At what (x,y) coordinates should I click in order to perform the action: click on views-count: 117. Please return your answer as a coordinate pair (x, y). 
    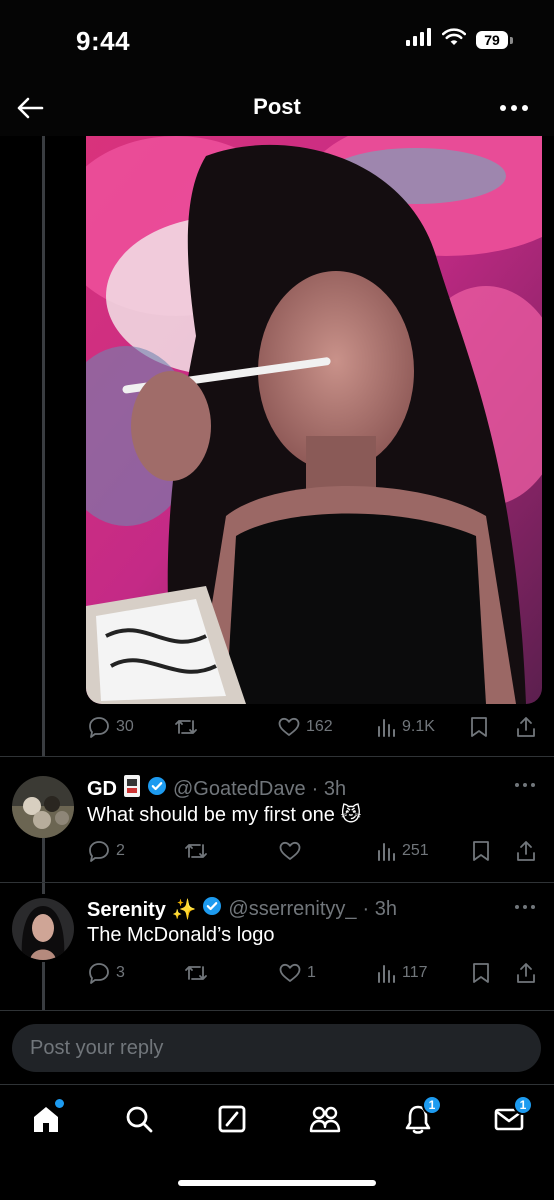
    Looking at the image, I should click on (415, 972).